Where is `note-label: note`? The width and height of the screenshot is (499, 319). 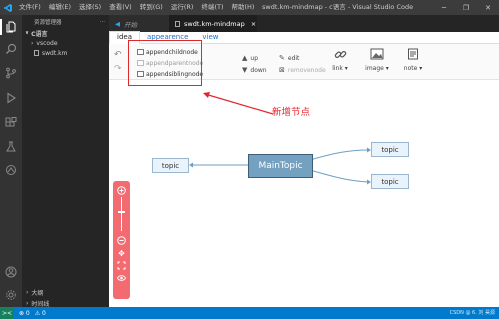 note-label: note is located at coordinates (410, 68).